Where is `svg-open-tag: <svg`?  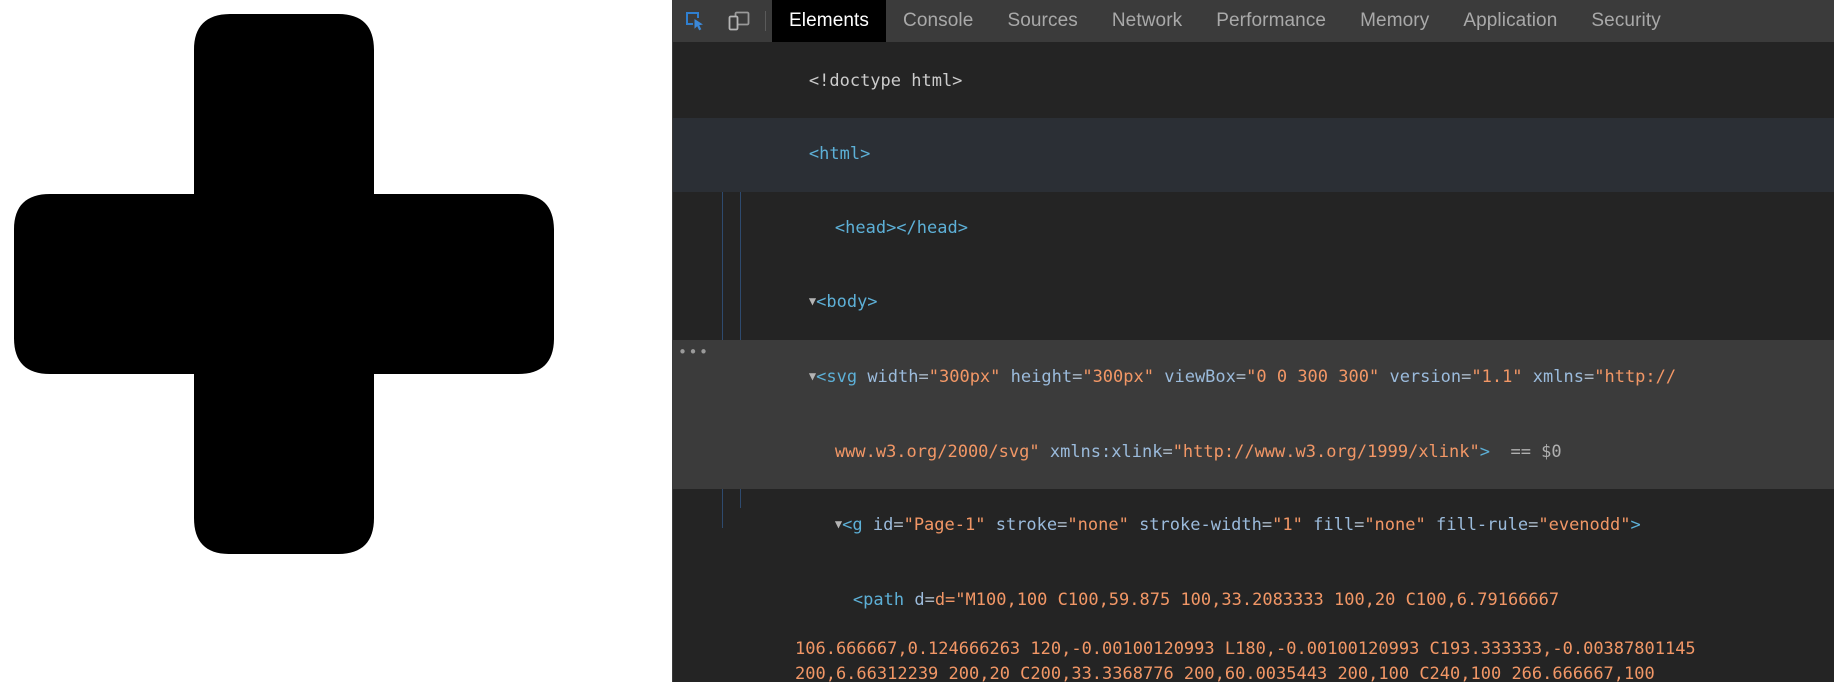 svg-open-tag: <svg is located at coordinates (842, 376).